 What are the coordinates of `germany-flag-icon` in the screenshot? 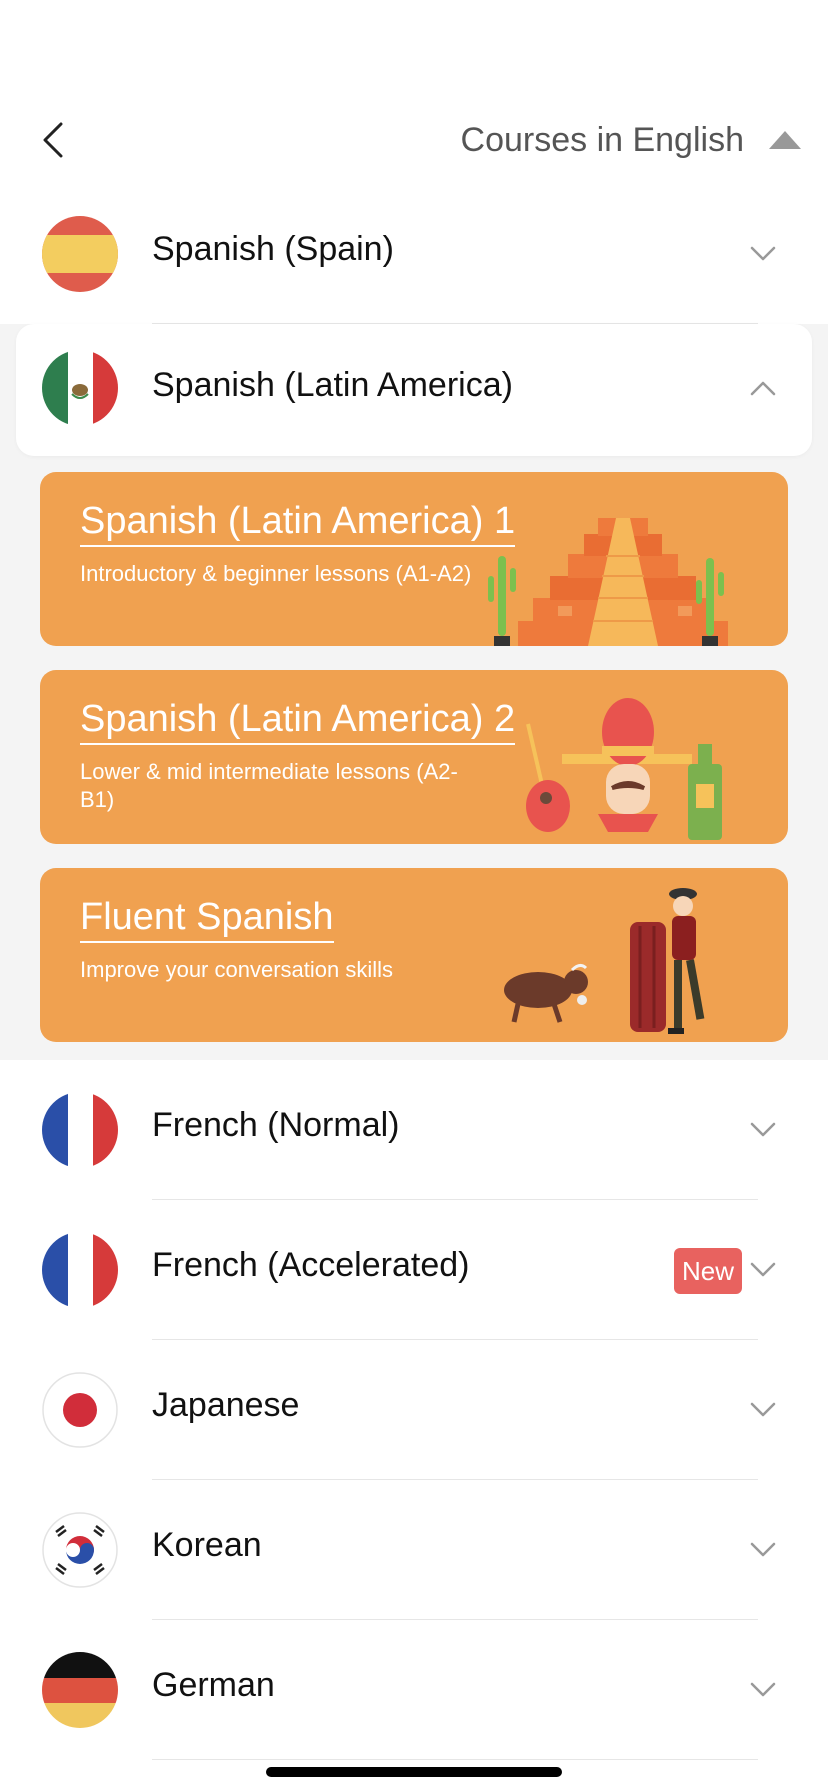 It's located at (80, 1690).